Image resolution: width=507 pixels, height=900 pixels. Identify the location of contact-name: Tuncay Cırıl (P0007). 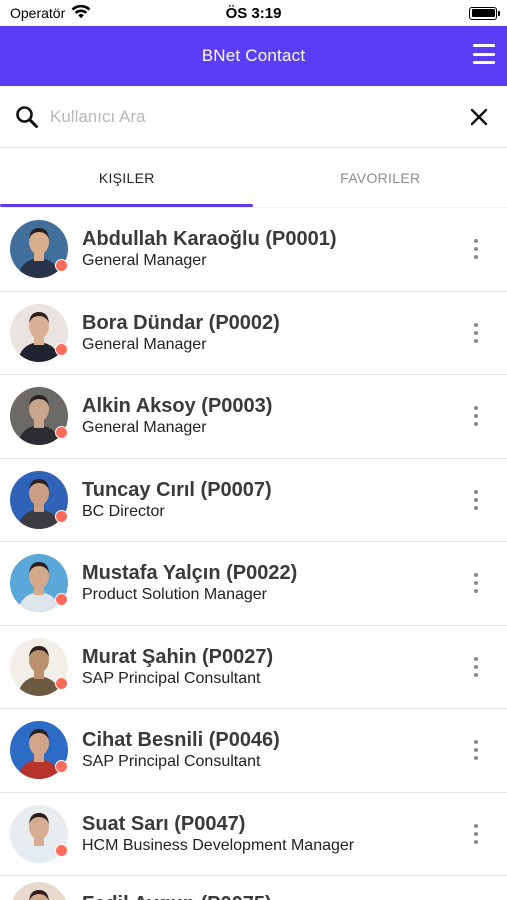
(177, 489).